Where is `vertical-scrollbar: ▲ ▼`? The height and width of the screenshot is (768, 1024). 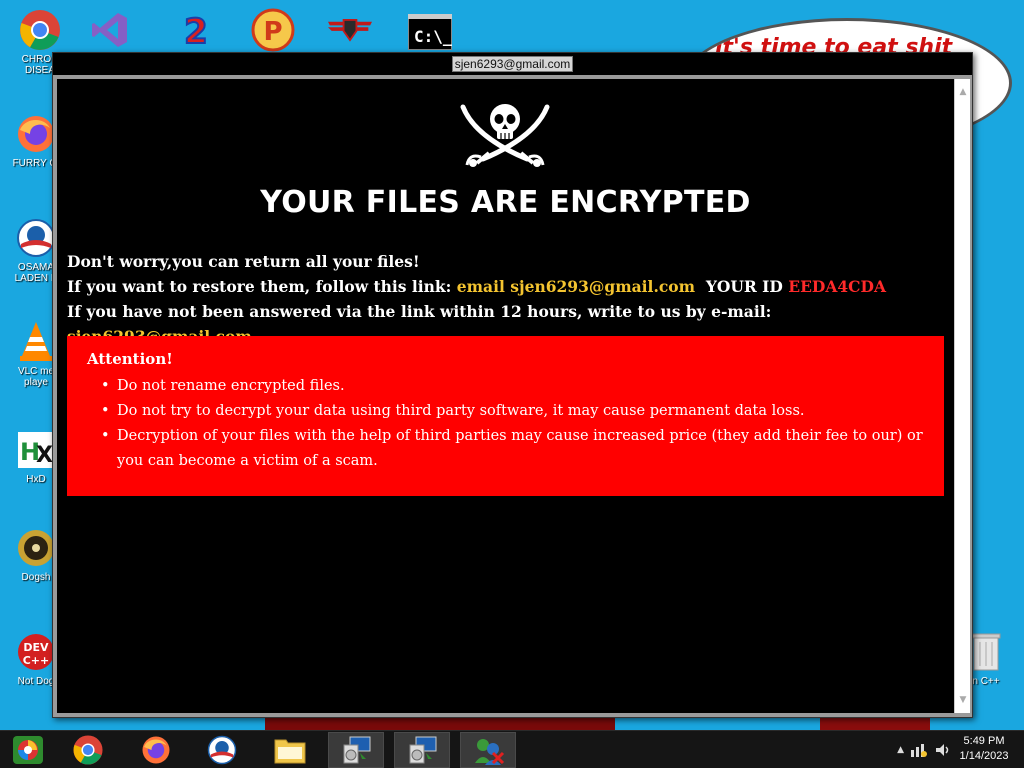
vertical-scrollbar: ▲ ▼ is located at coordinates (962, 396).